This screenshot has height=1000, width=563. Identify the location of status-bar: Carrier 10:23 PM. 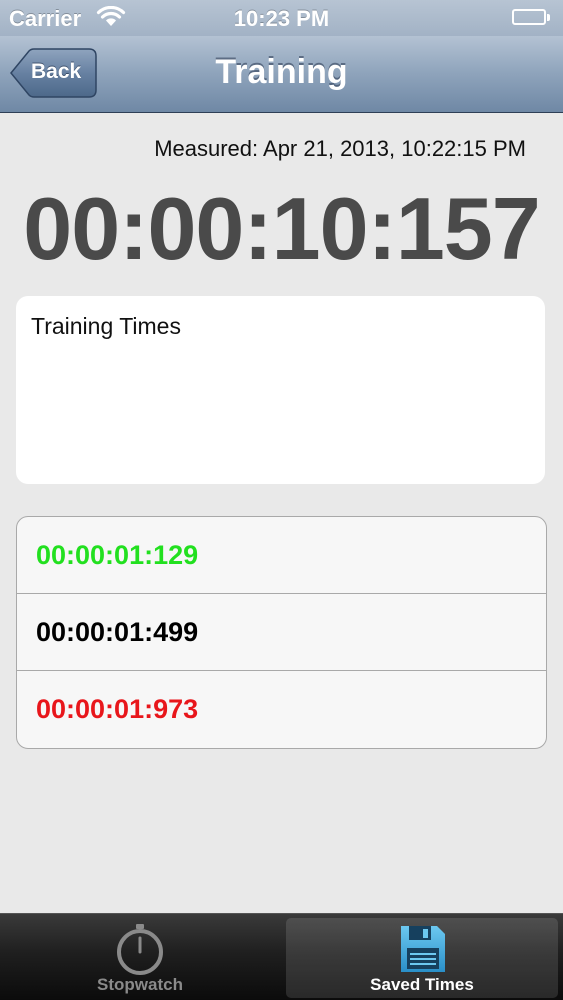
(281, 18).